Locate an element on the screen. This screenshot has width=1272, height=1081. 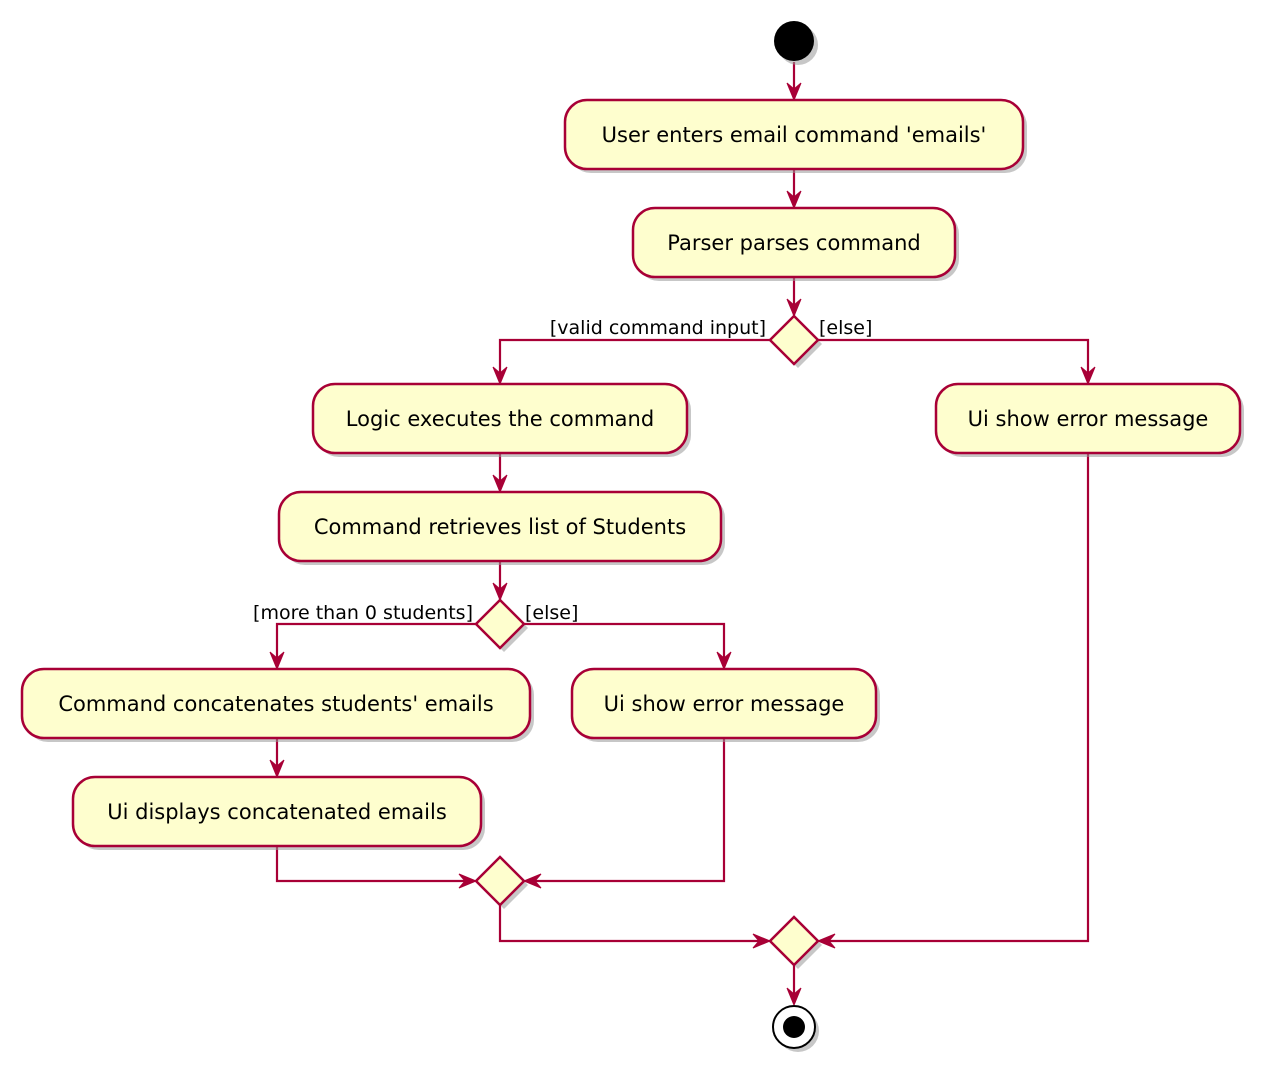
action-user-enters: User enters email command 'emails' is located at coordinates (795, 135).